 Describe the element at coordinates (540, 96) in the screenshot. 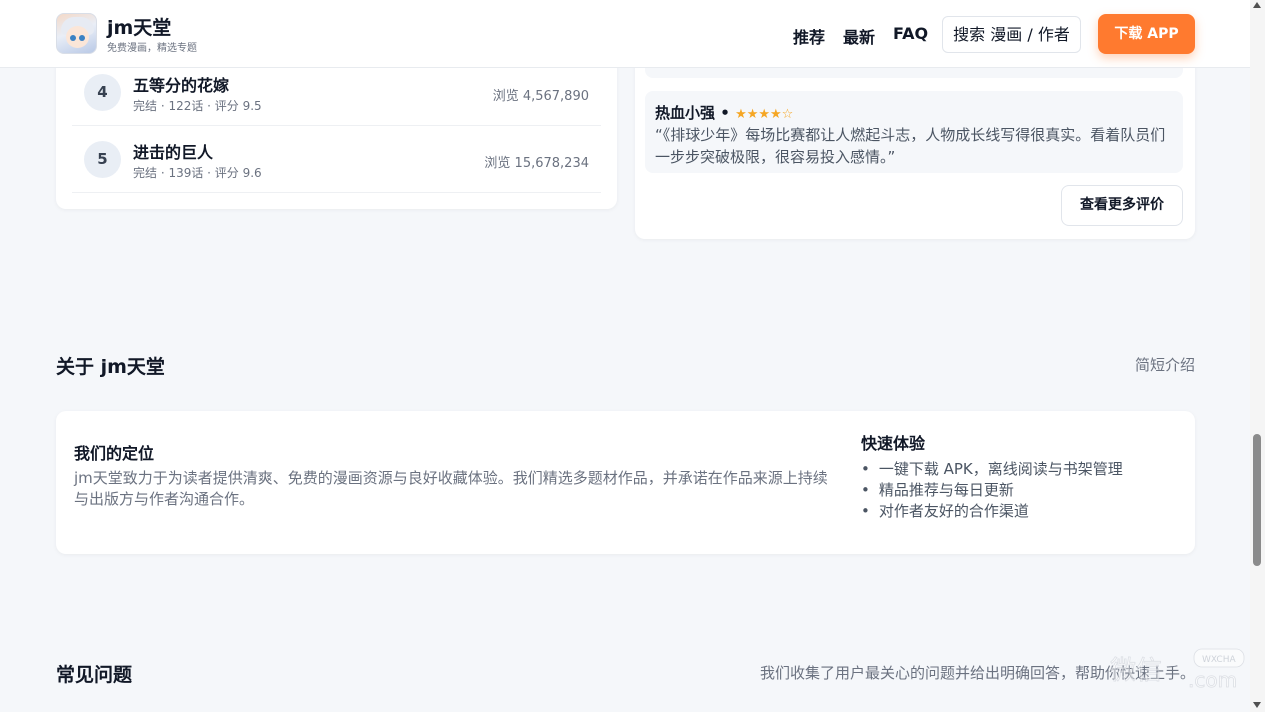

I see `rank-views: 浏览 4,567,890` at that location.